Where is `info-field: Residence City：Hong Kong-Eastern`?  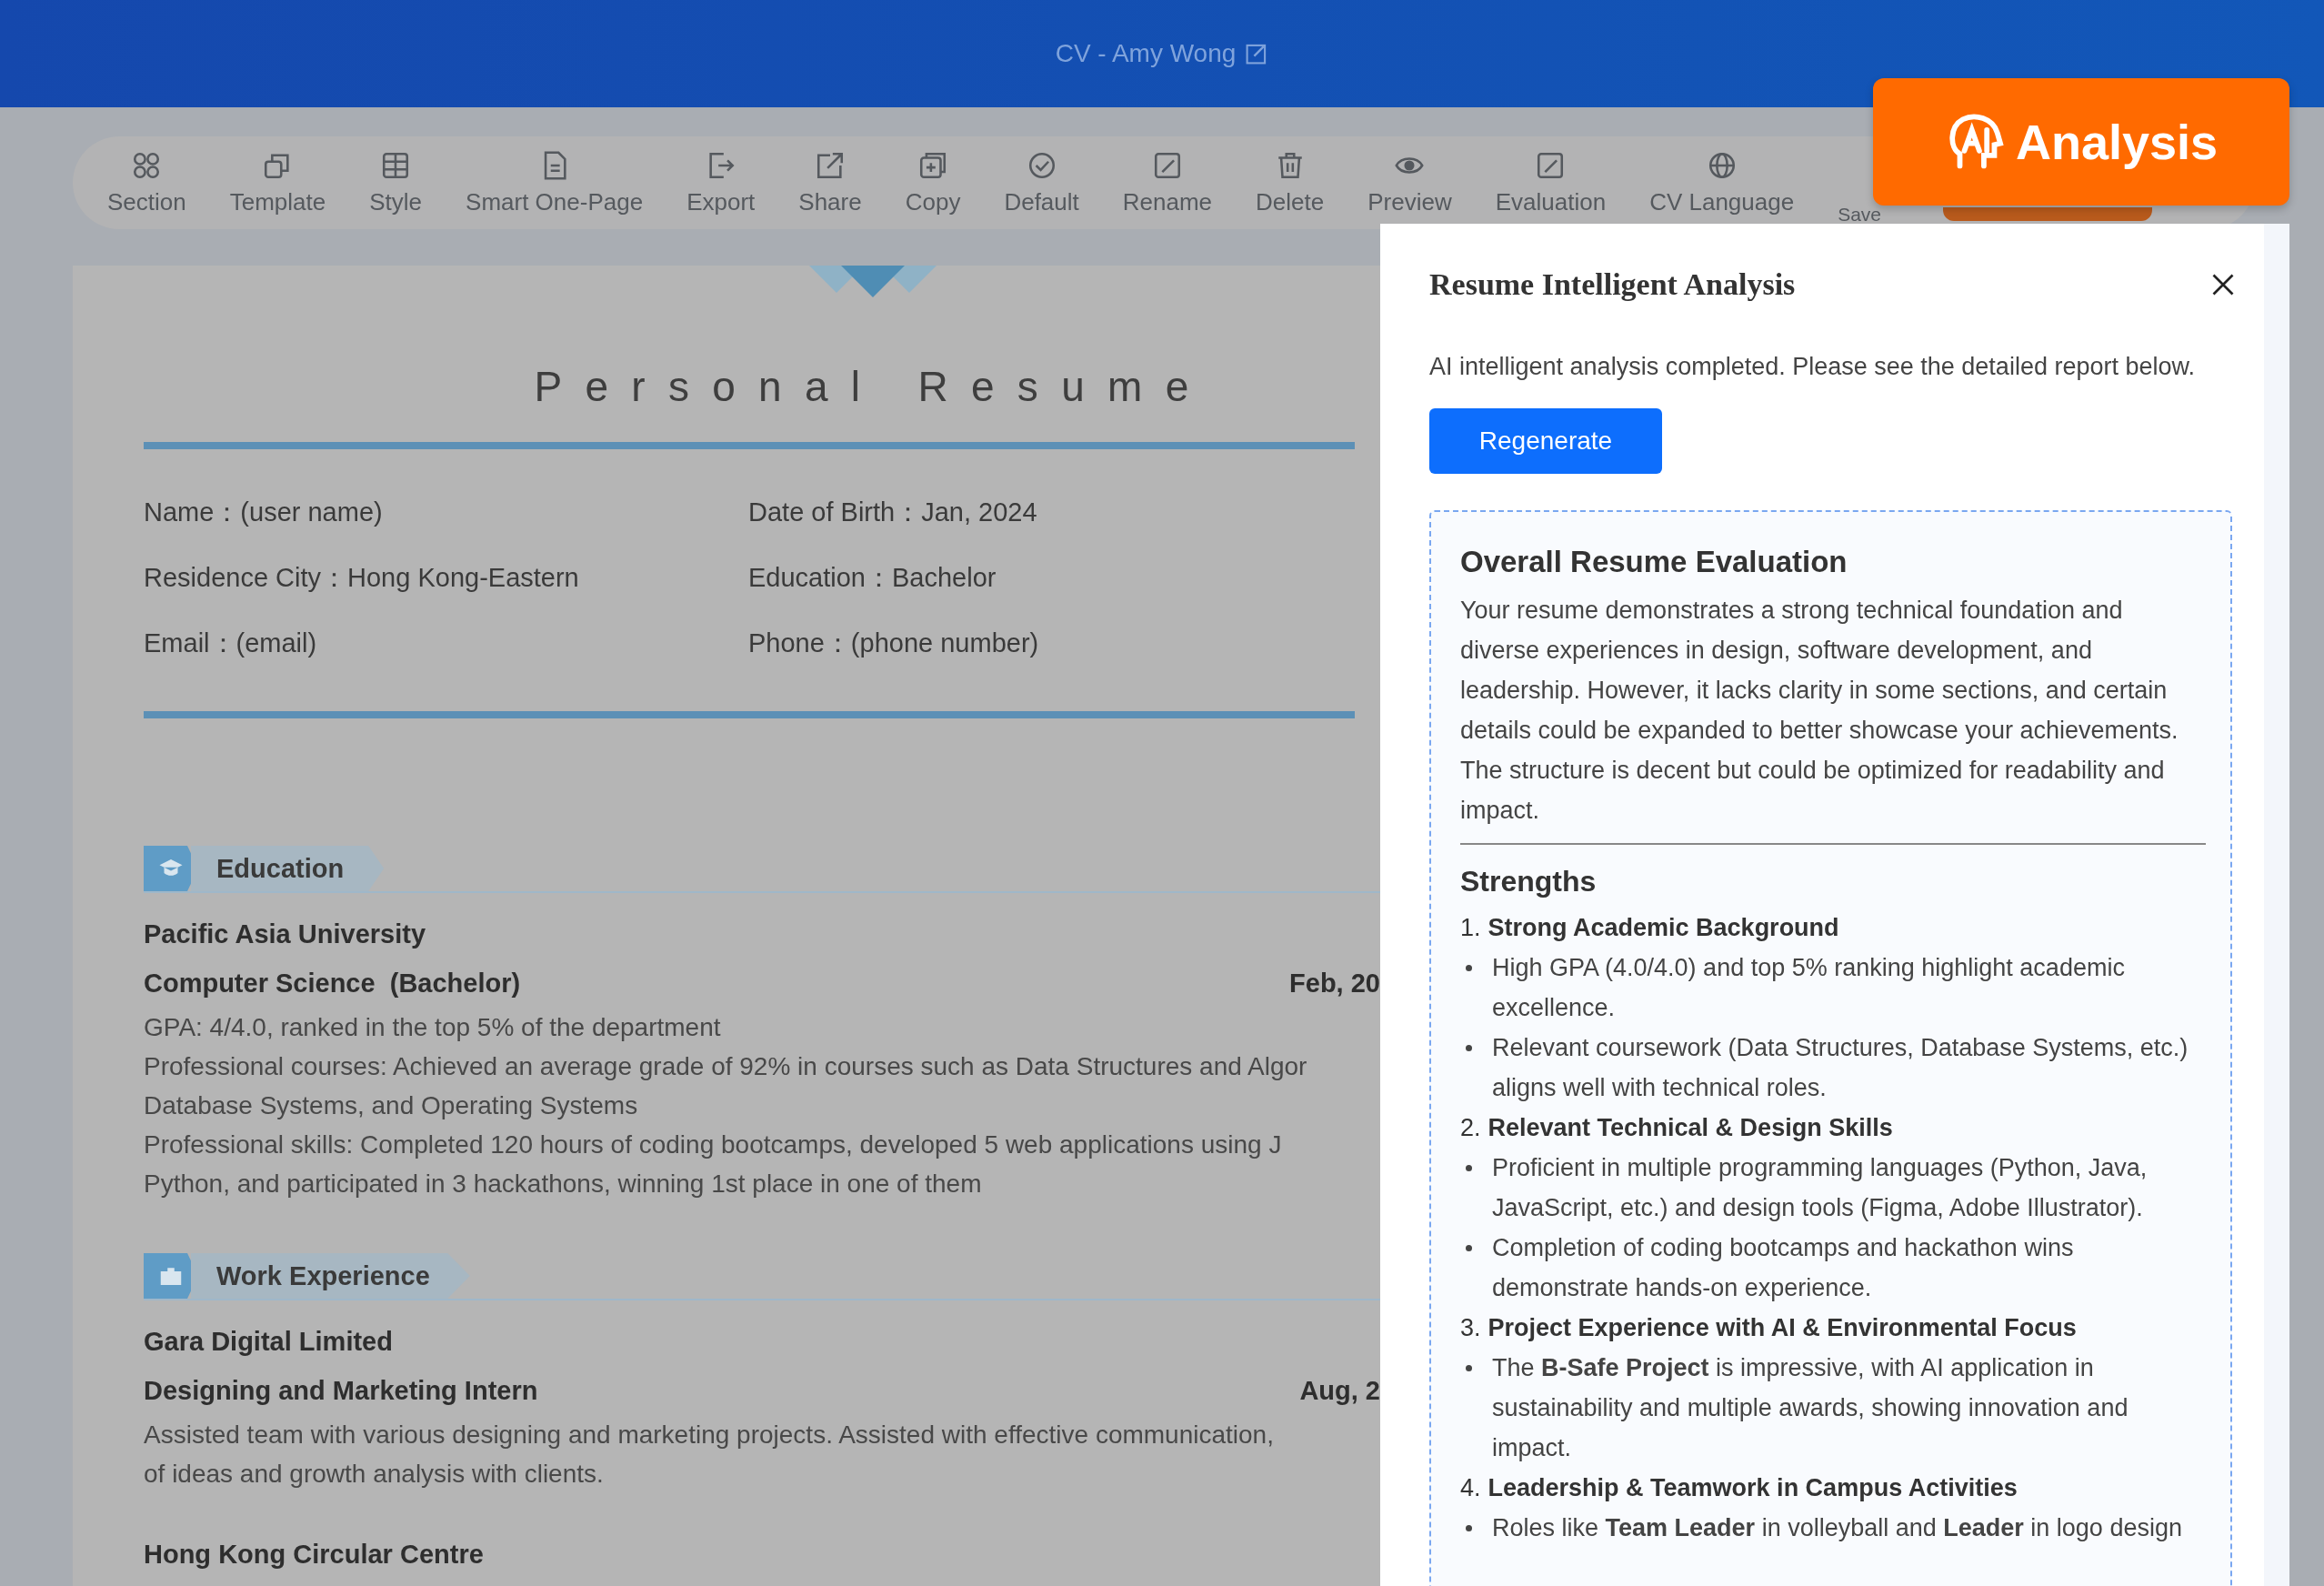 info-field: Residence City：Hong Kong-Eastern is located at coordinates (446, 577).